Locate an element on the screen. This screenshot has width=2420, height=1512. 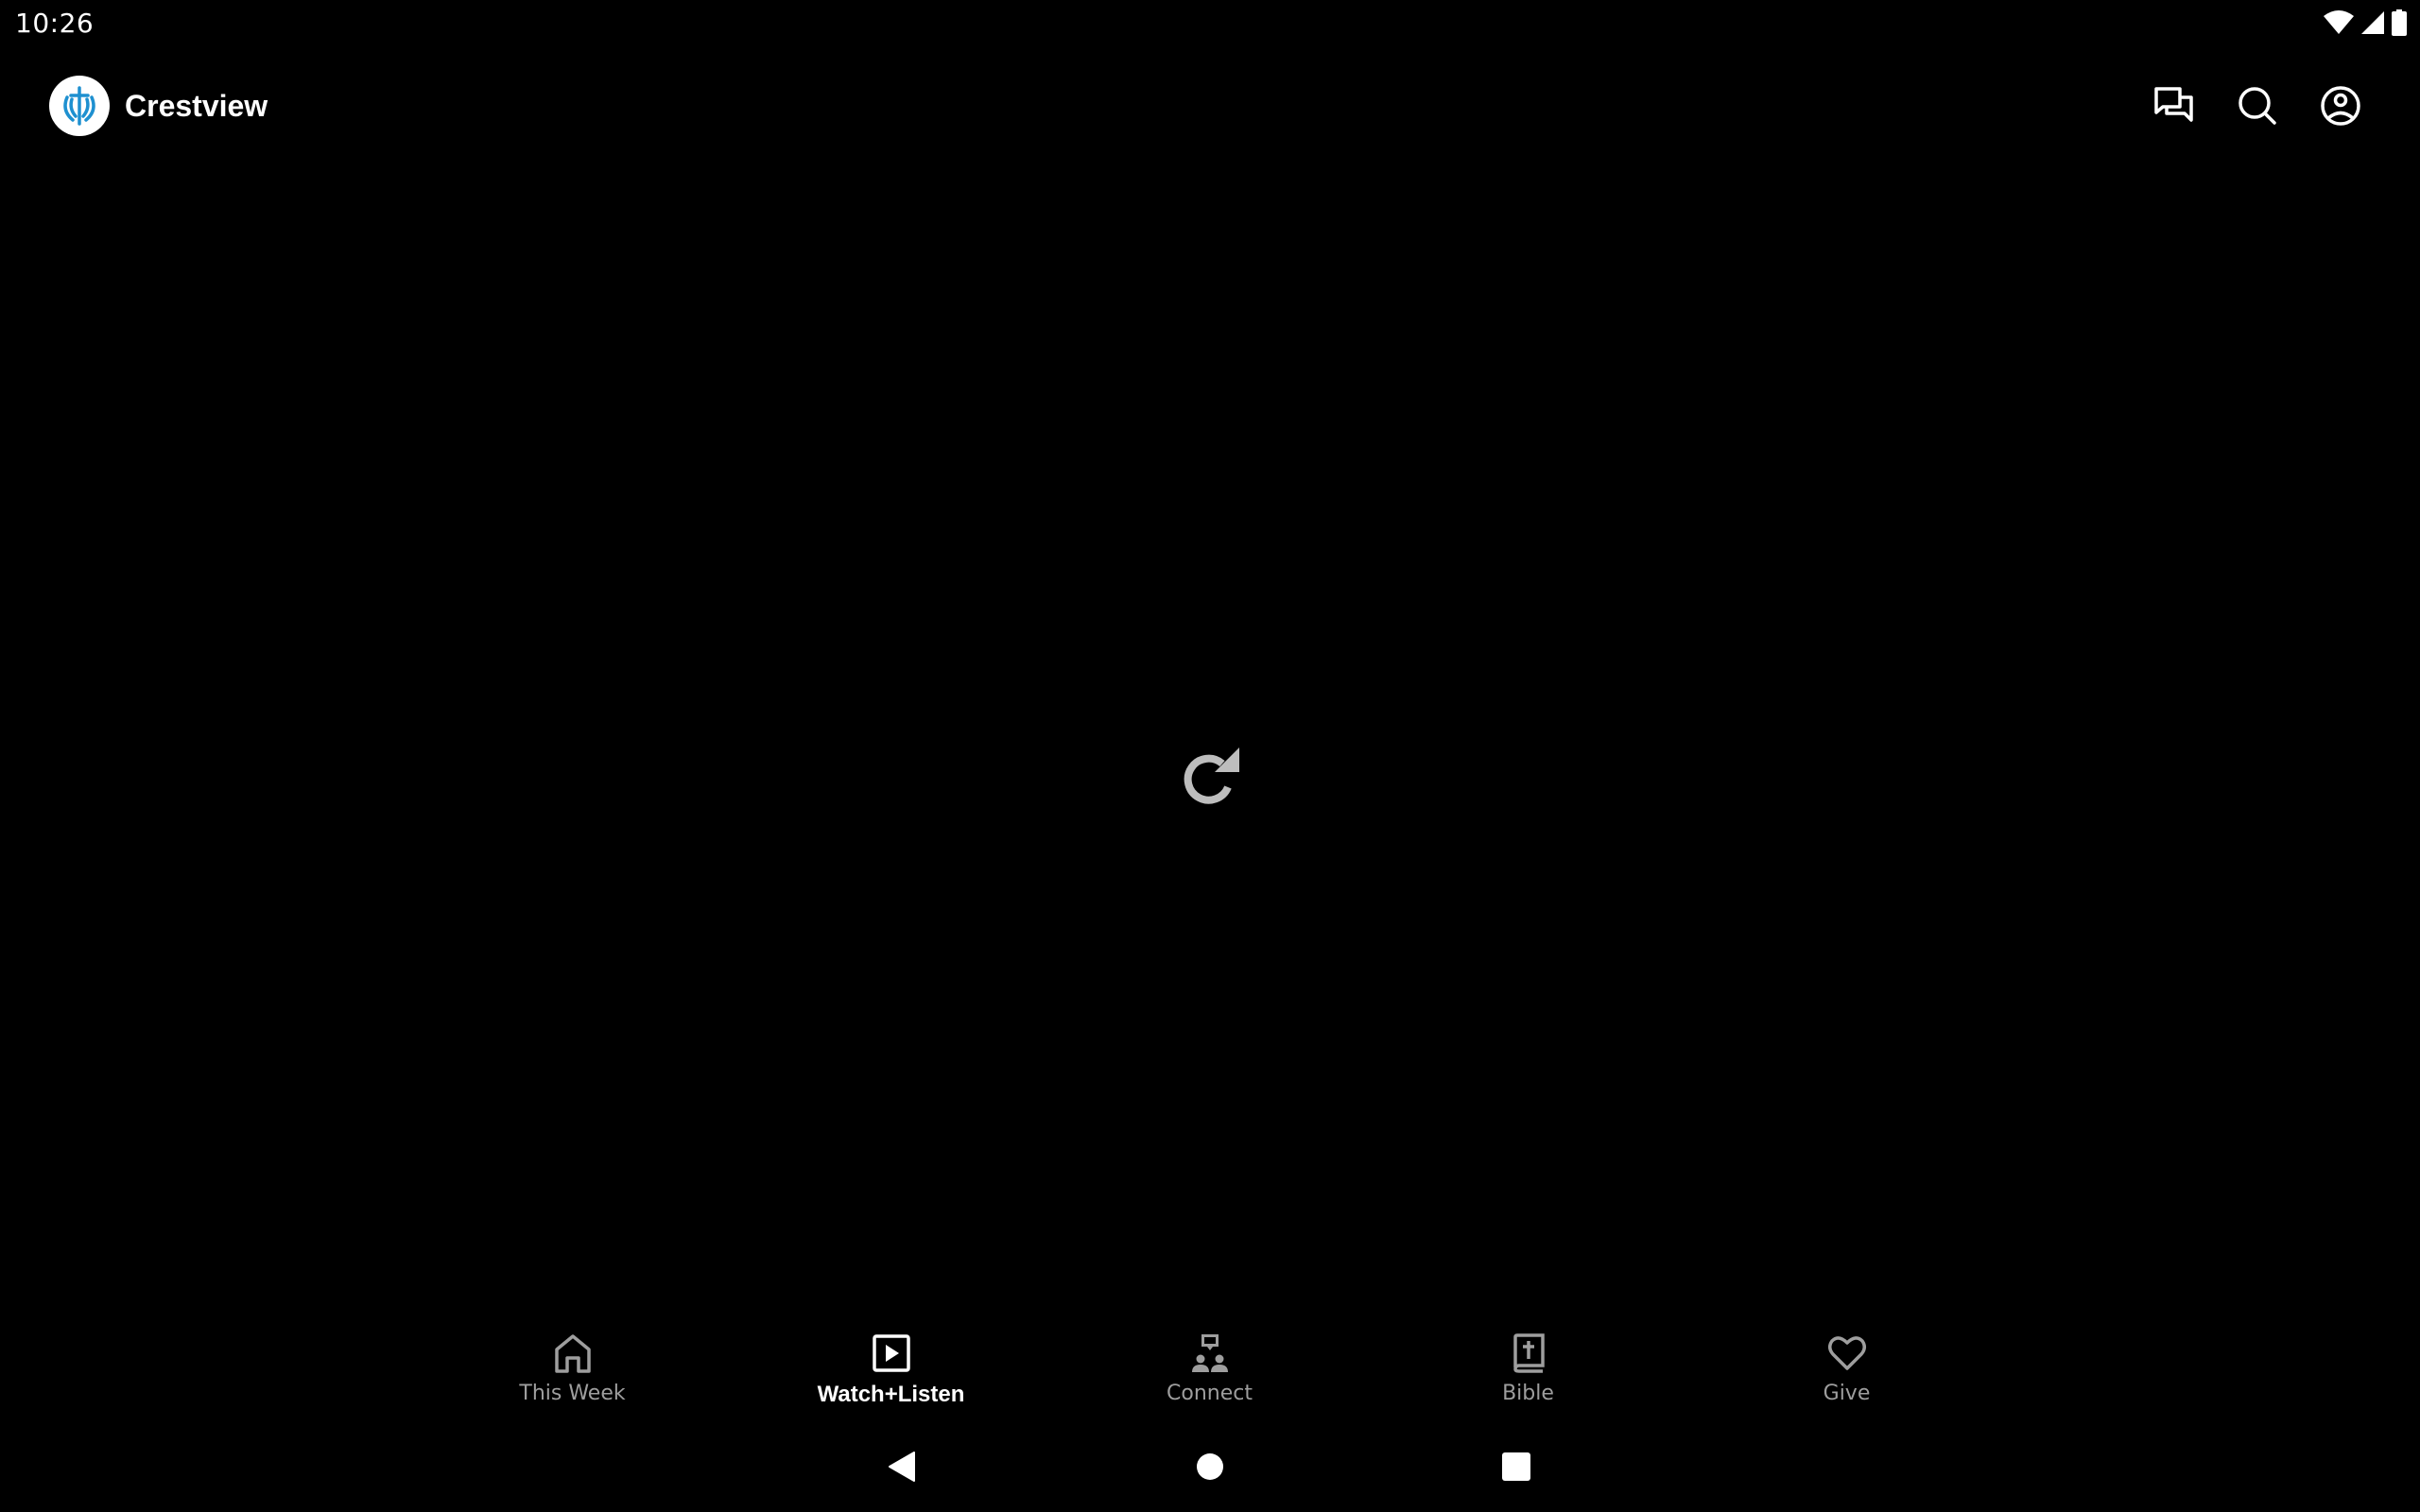
nav-item-bible: Bible is located at coordinates (1528, 1370).